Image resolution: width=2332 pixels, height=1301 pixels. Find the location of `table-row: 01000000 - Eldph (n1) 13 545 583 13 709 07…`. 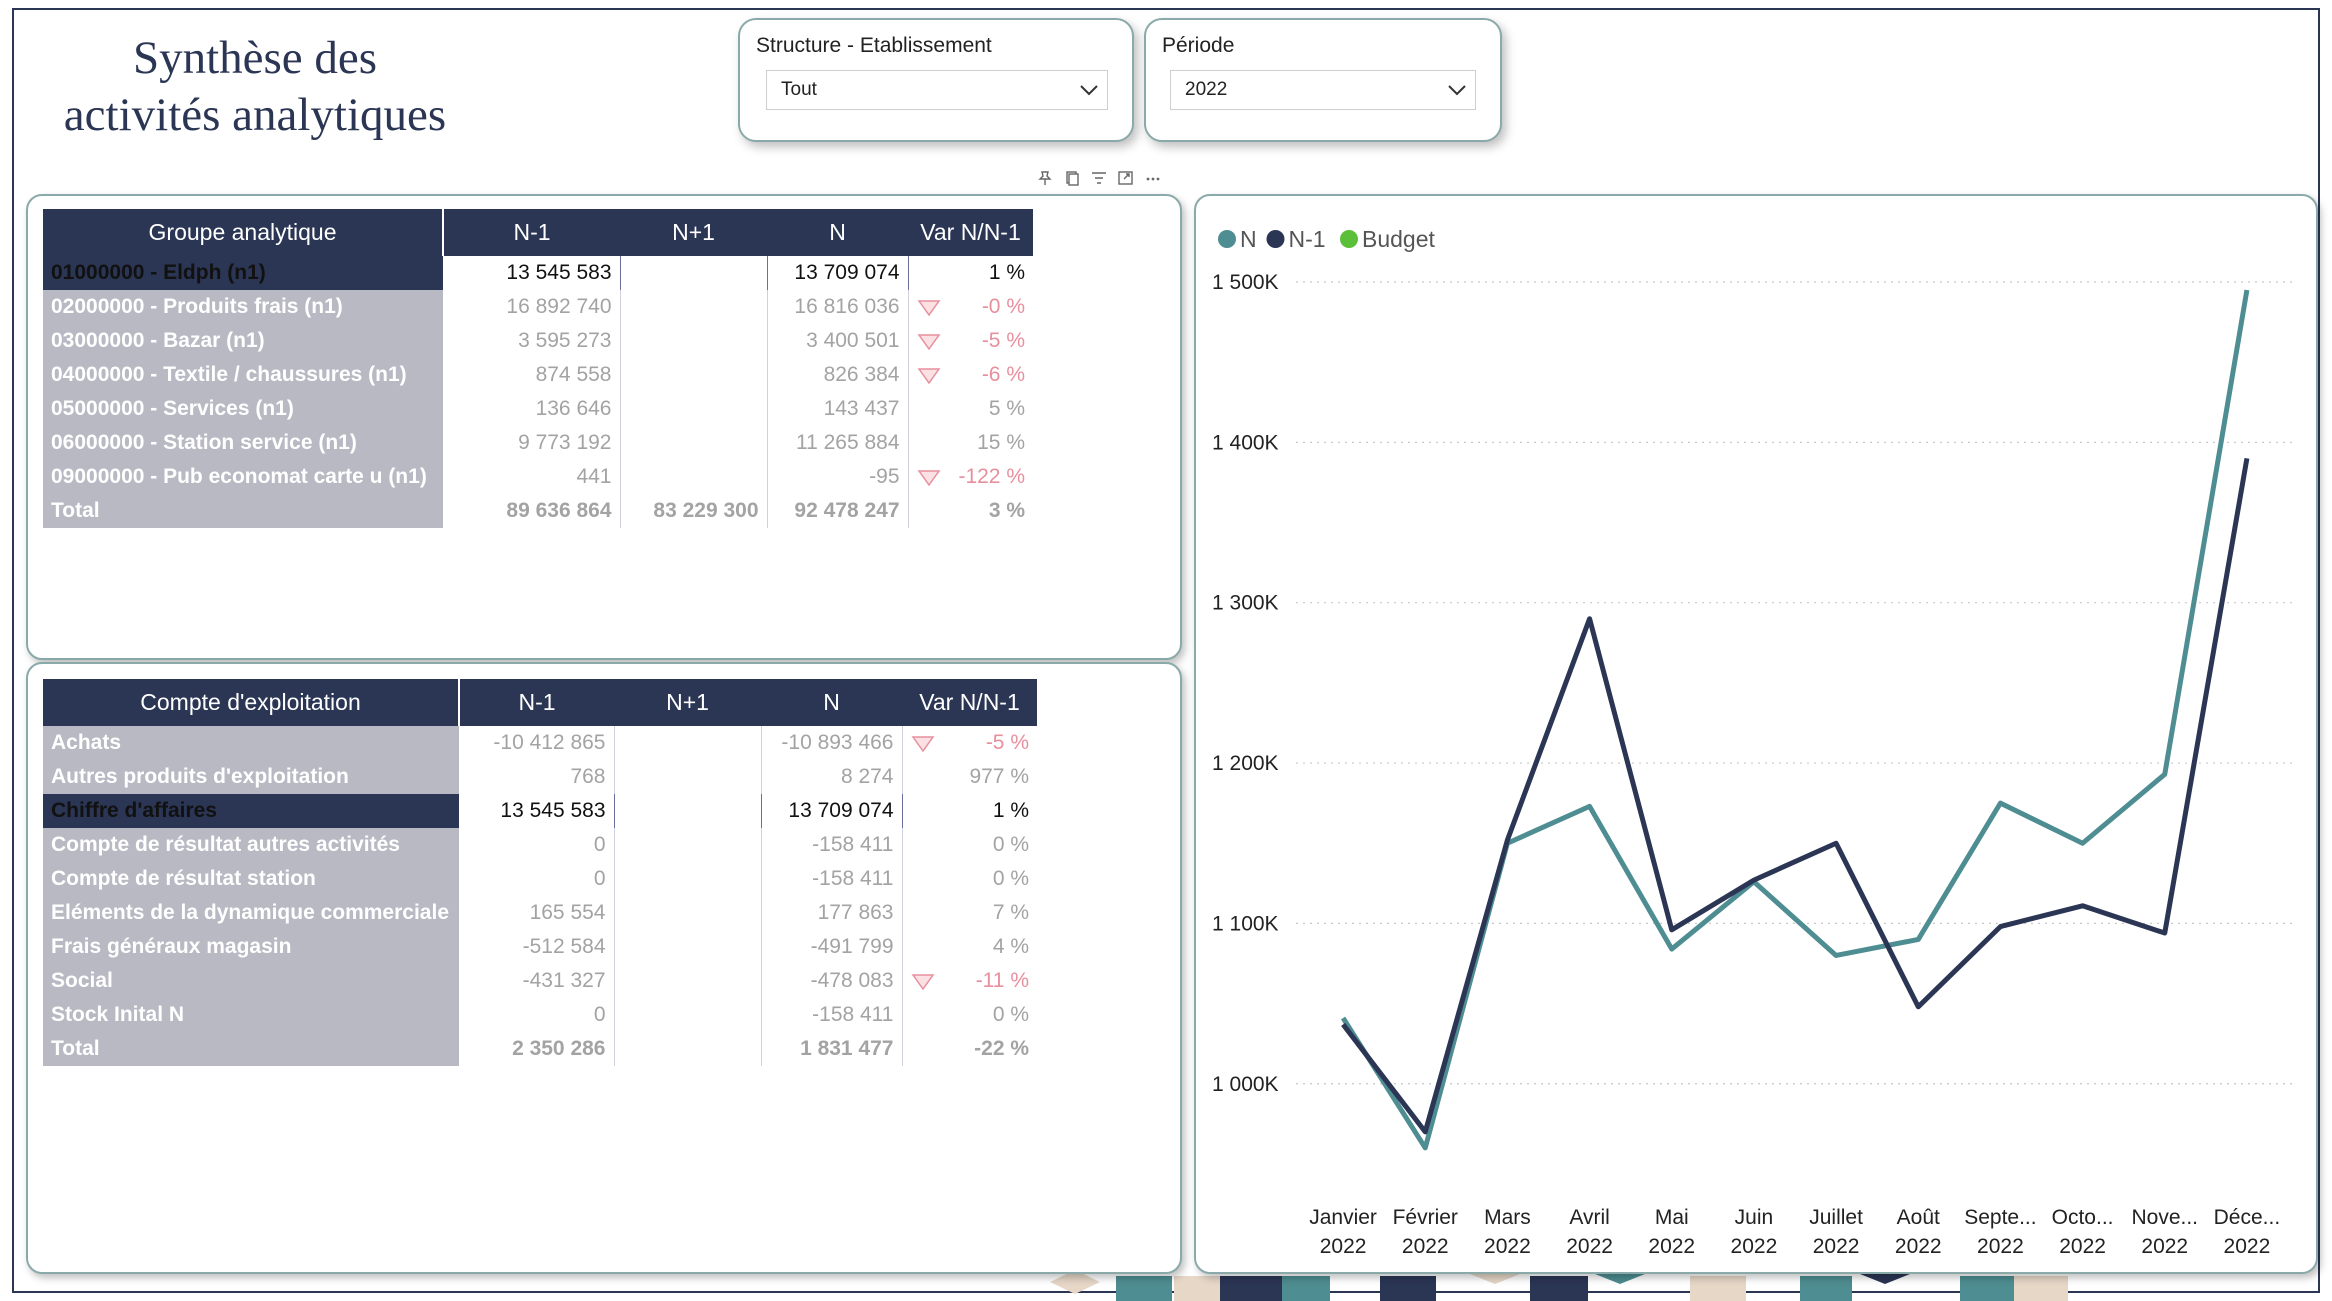

table-row: 01000000 - Eldph (n1) 13 545 583 13 709 07… is located at coordinates (538, 273).